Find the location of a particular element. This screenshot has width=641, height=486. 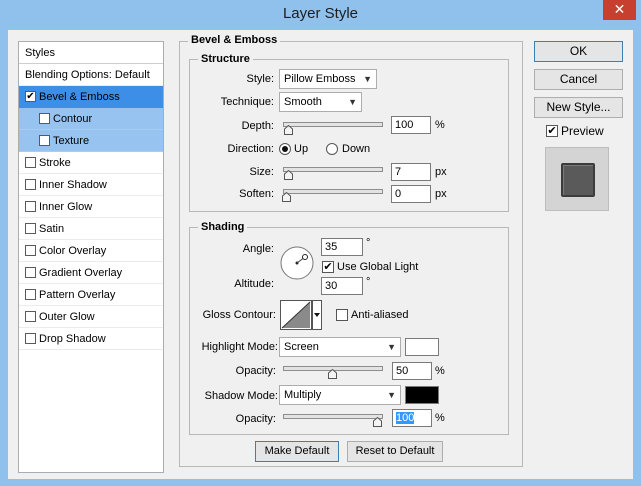

shadow-opacity-input: 100 is located at coordinates (412, 418).